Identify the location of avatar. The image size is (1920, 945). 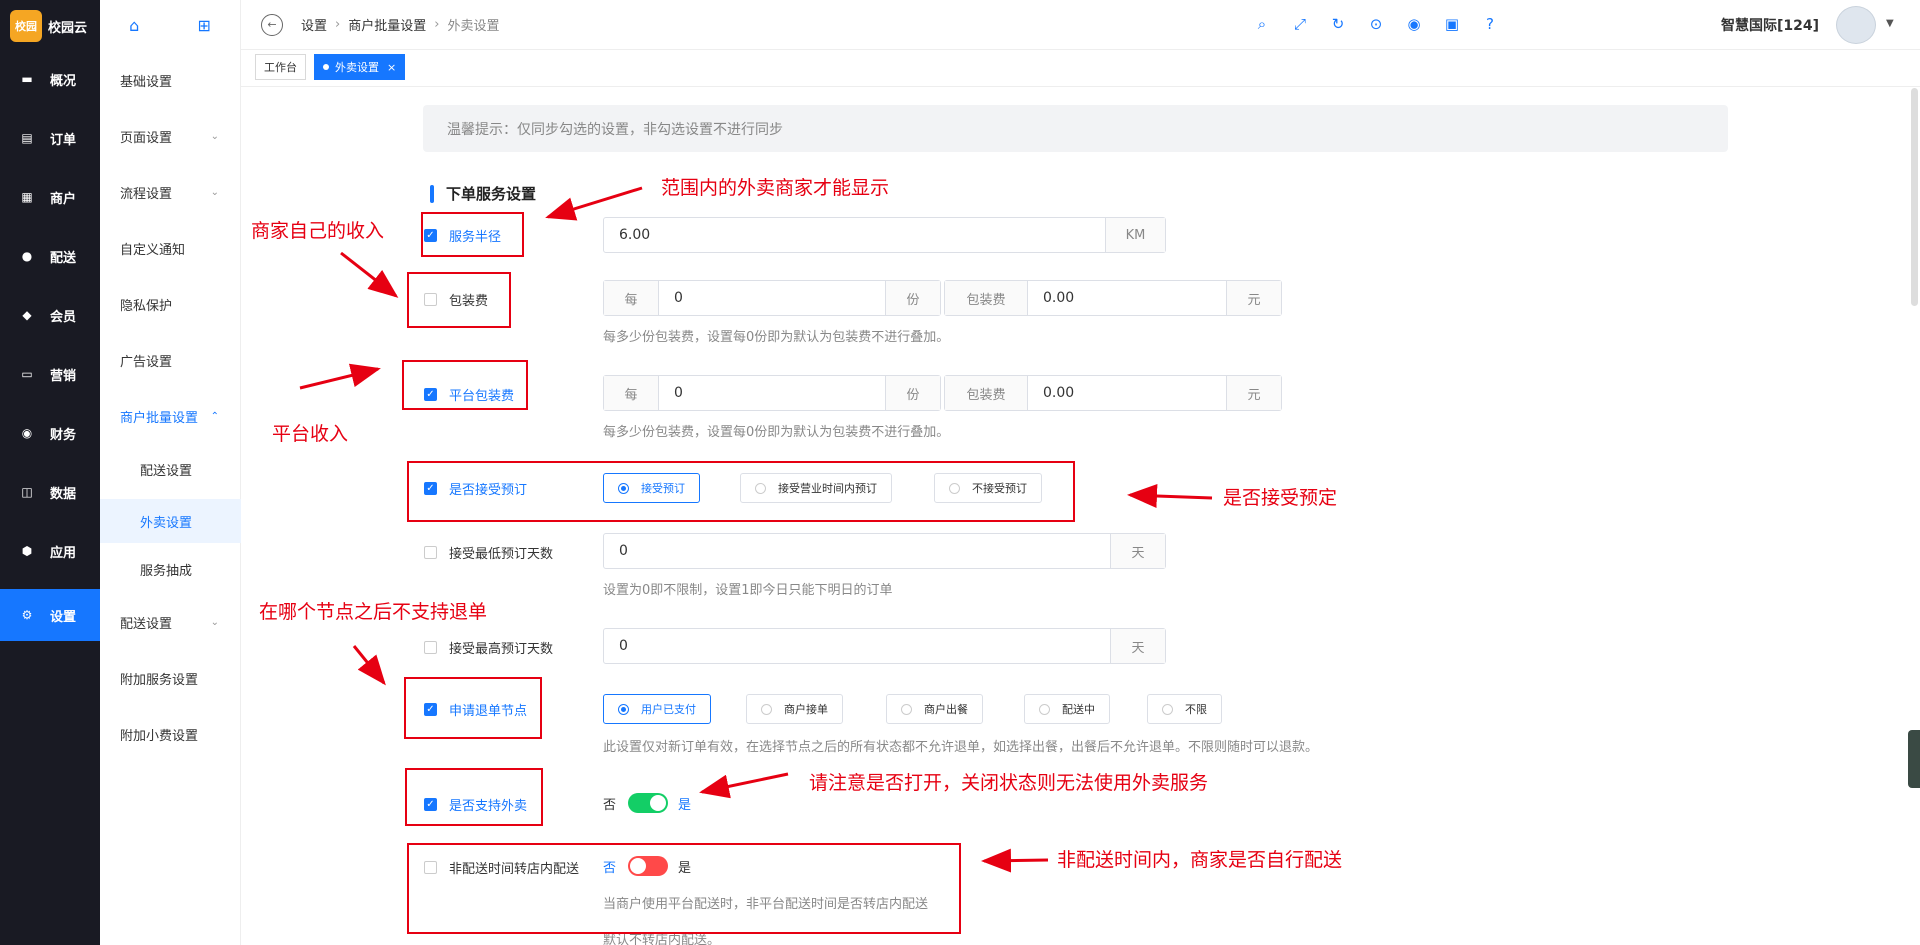
(1856, 25).